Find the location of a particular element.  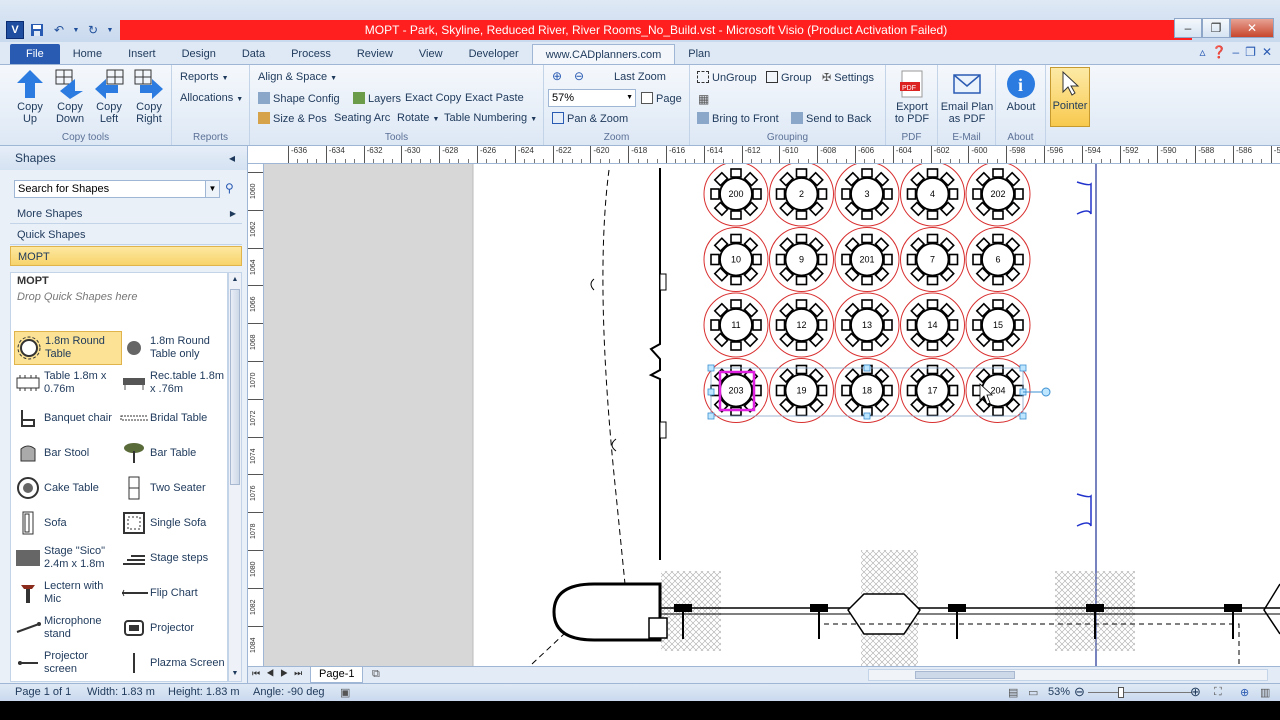

email-plan-button: Email Plan as PDF is located at coordinates (967, 97).